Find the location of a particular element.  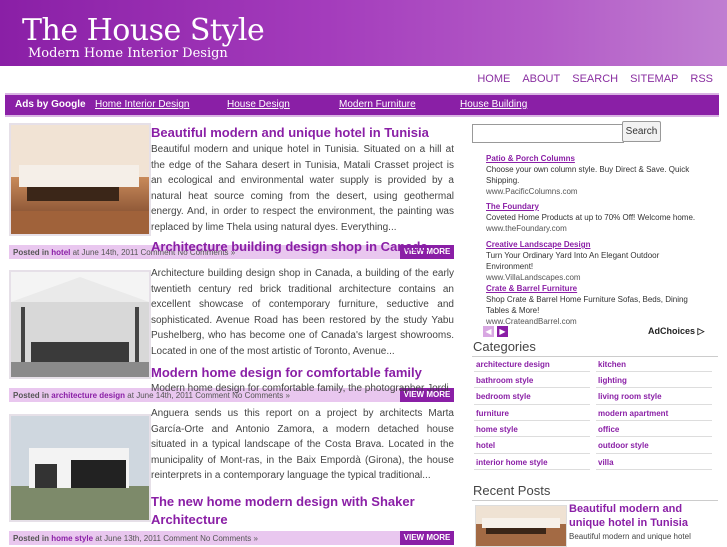

ad-link-house-design: House Design is located at coordinates (258, 104).